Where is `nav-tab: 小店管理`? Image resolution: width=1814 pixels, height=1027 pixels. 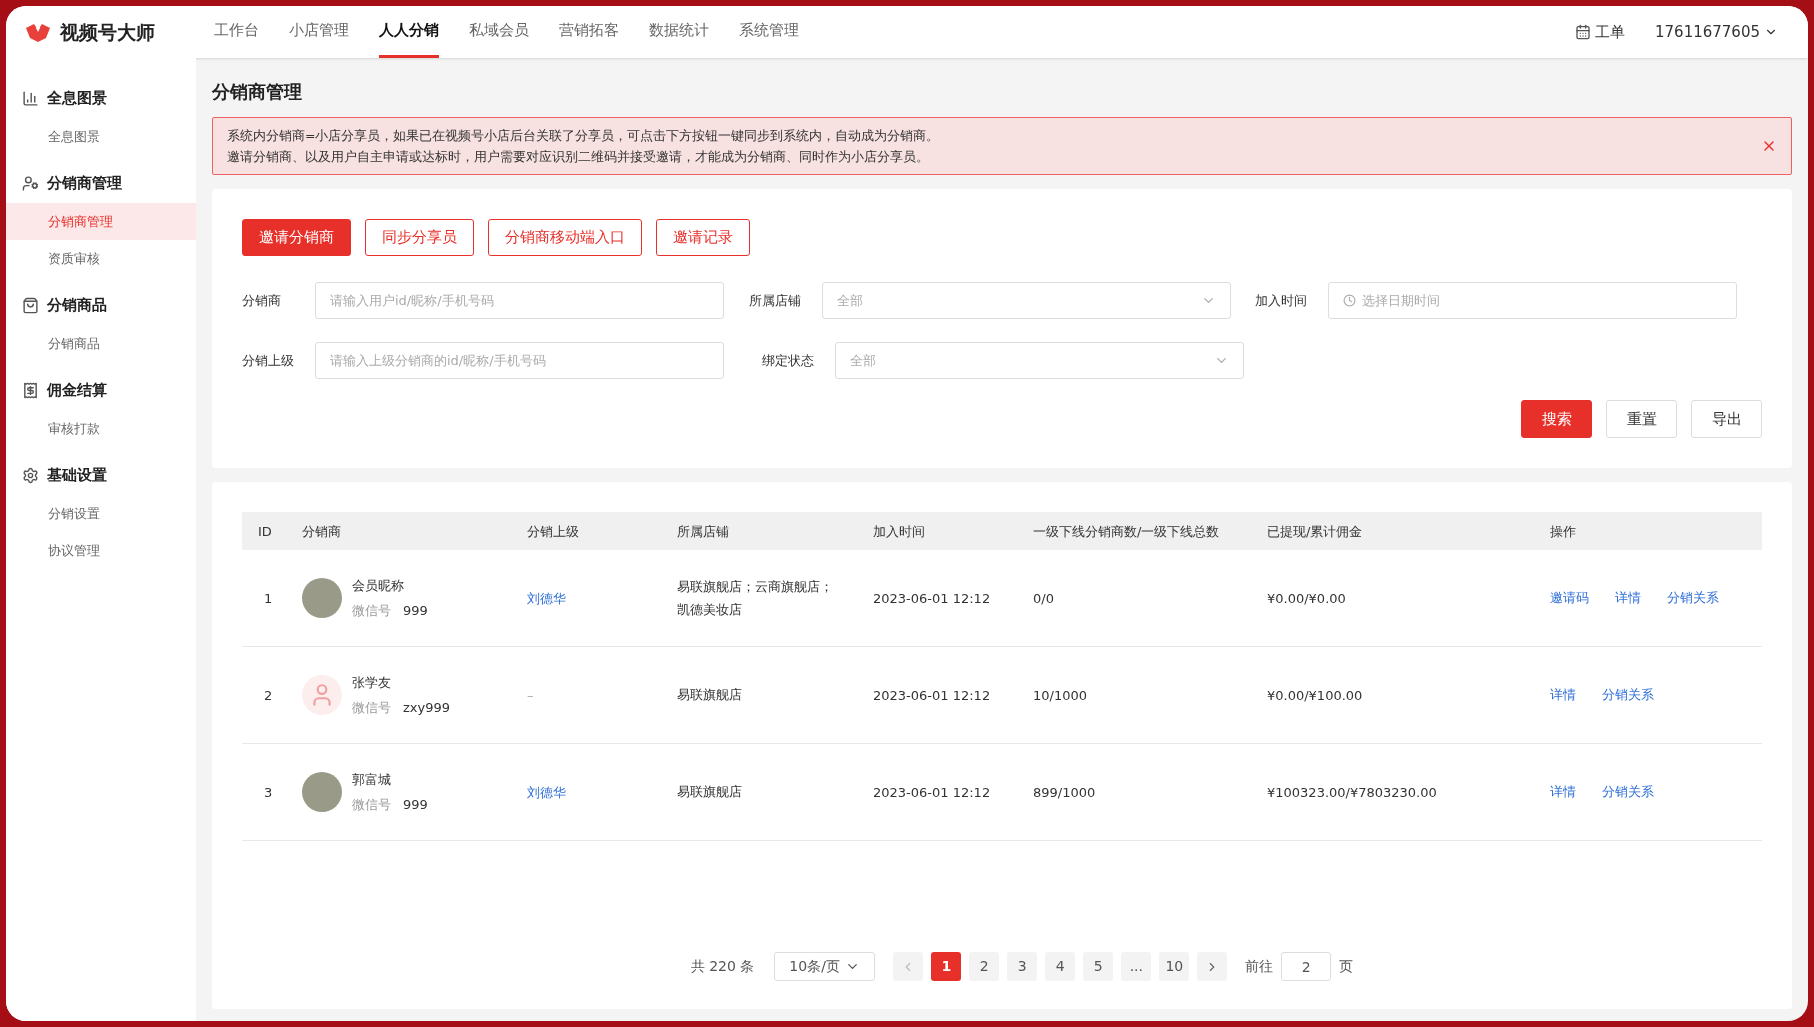 nav-tab: 小店管理 is located at coordinates (319, 32).